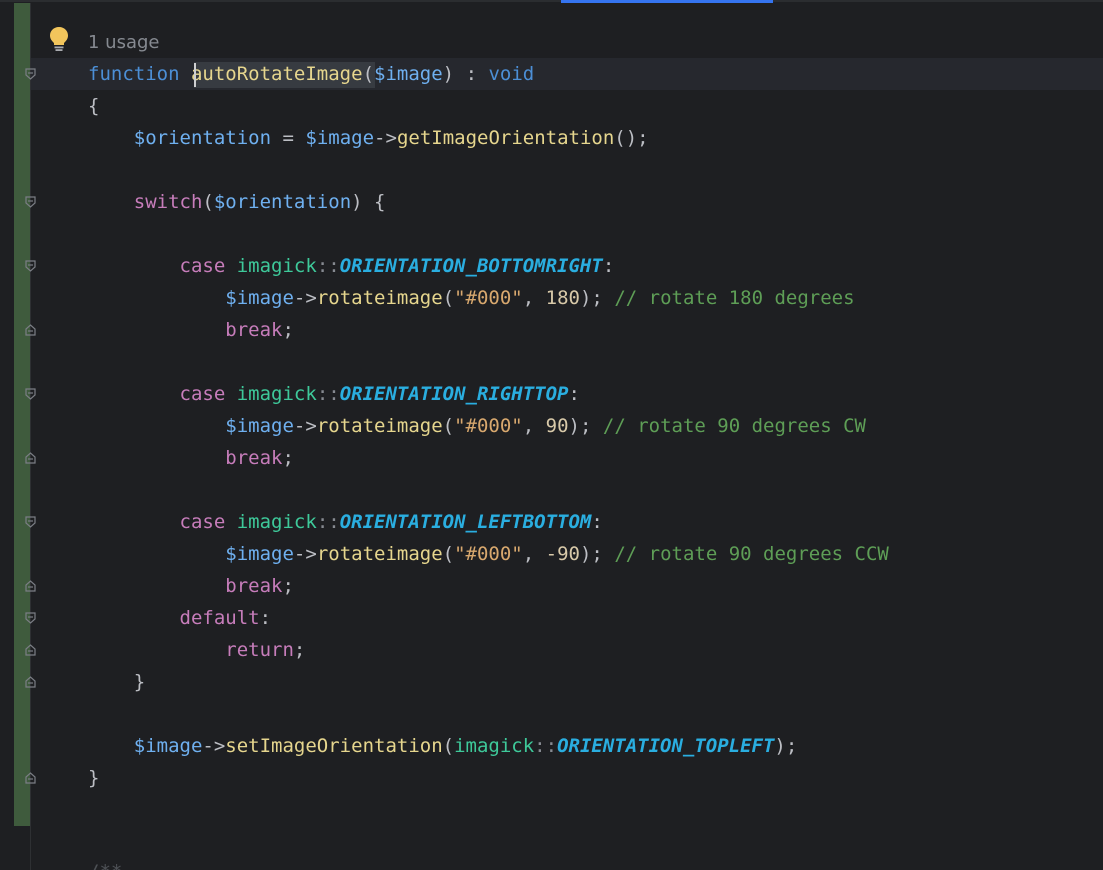  I want to click on class-constant: ORIENTATION_TOPLEFT, so click(665, 746).